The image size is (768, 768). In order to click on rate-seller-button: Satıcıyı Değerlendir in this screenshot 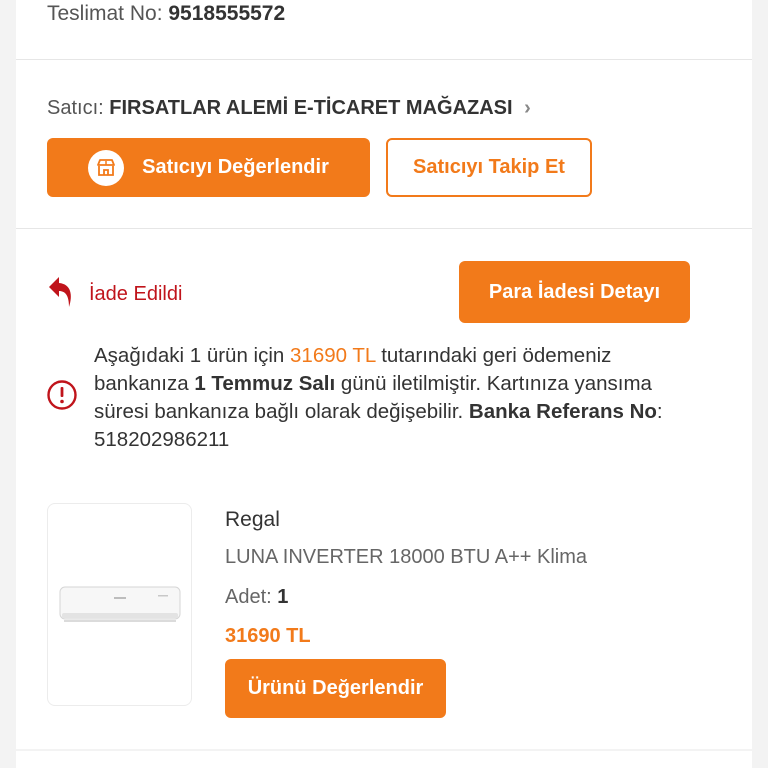, I will do `click(208, 167)`.